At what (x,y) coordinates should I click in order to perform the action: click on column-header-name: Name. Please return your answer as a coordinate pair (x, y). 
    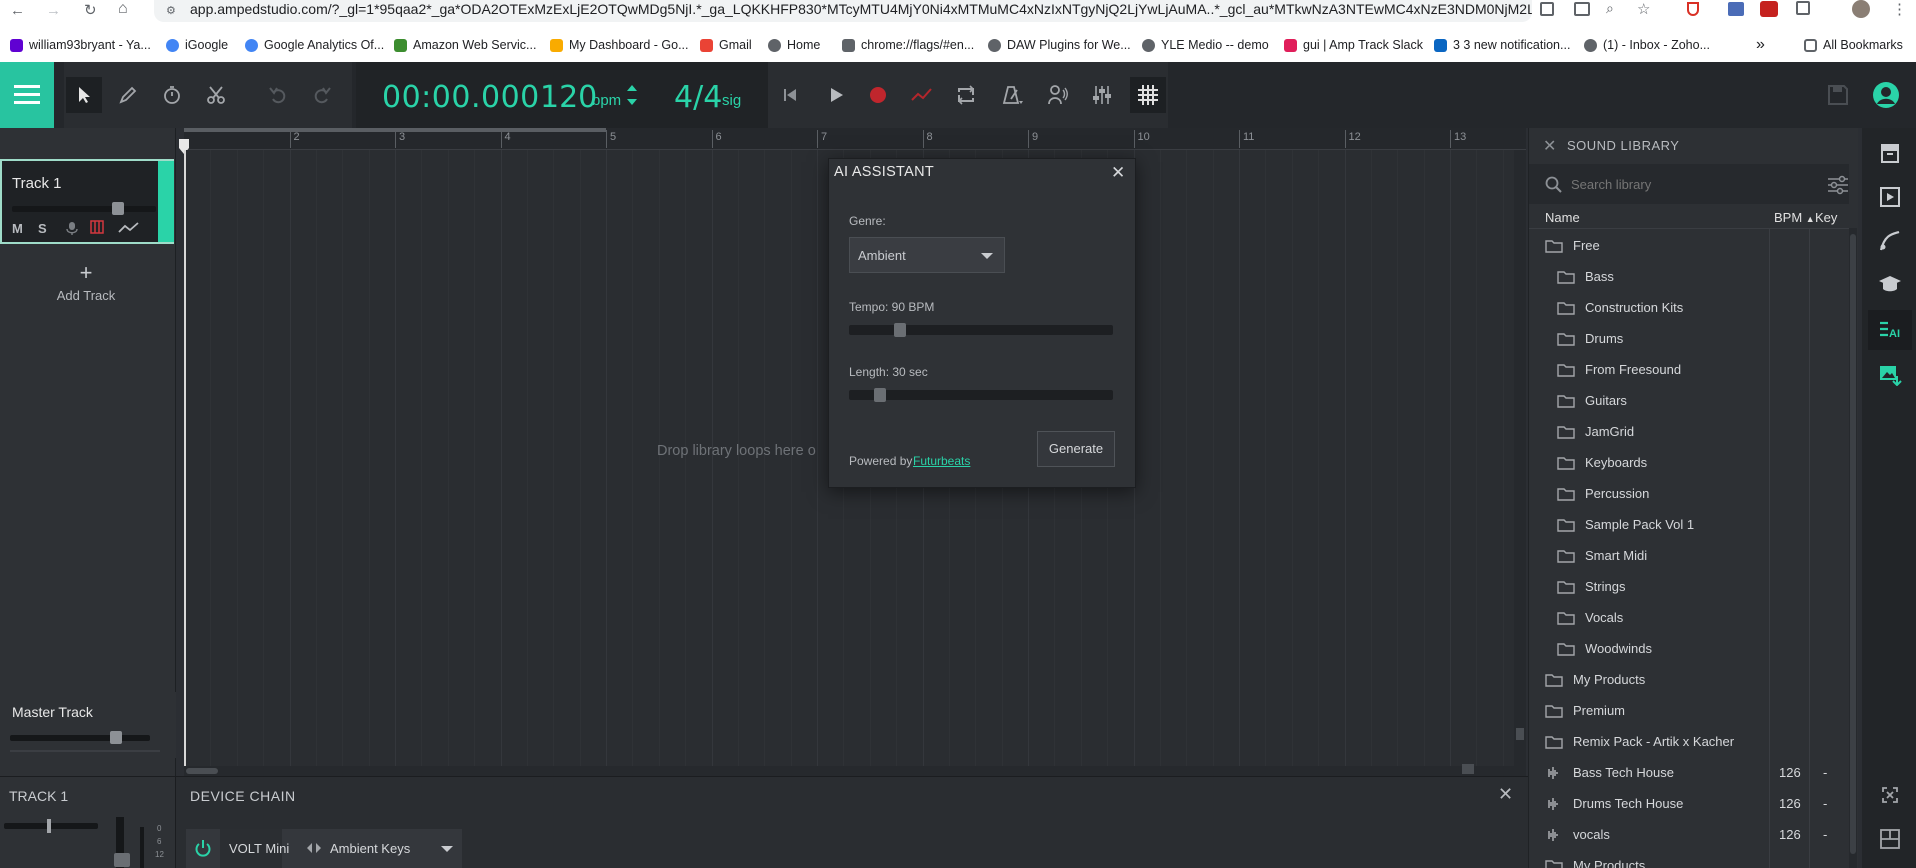
    Looking at the image, I should click on (1562, 217).